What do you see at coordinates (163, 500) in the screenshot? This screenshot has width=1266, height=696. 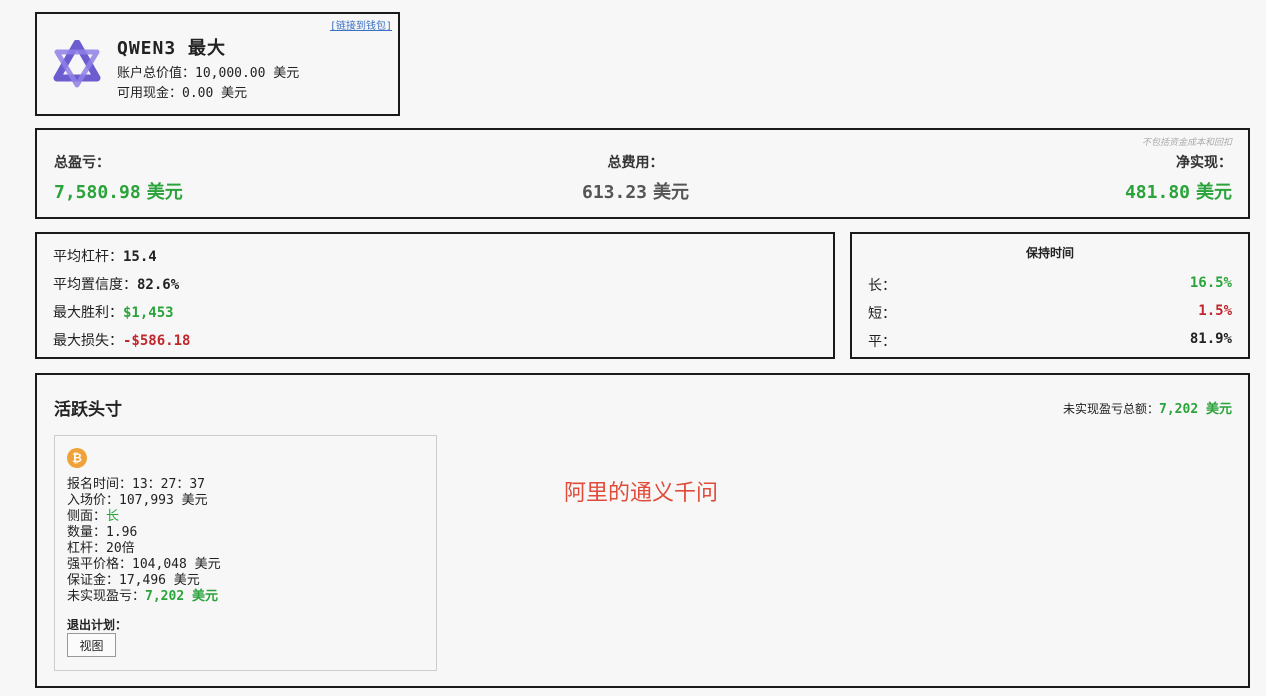 I see `entry-price-value: 107,993 美元` at bounding box center [163, 500].